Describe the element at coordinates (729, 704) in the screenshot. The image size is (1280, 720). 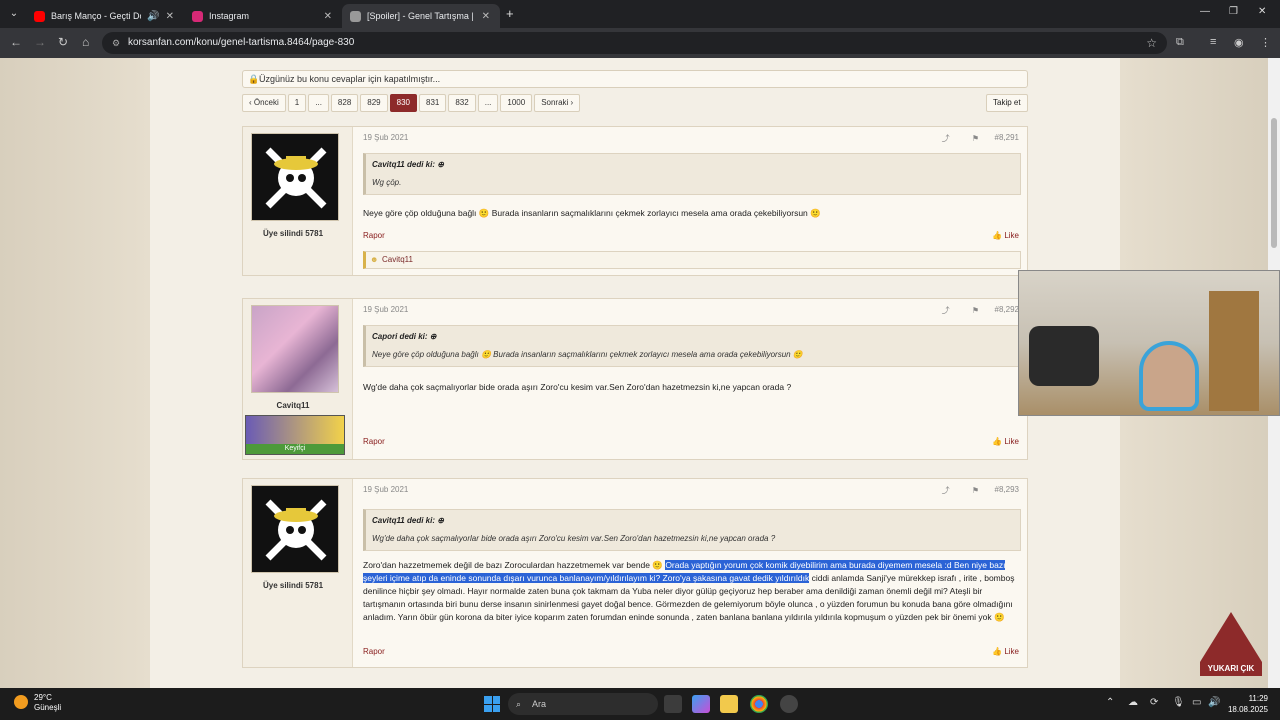
I see `file-explorer-icon` at that location.